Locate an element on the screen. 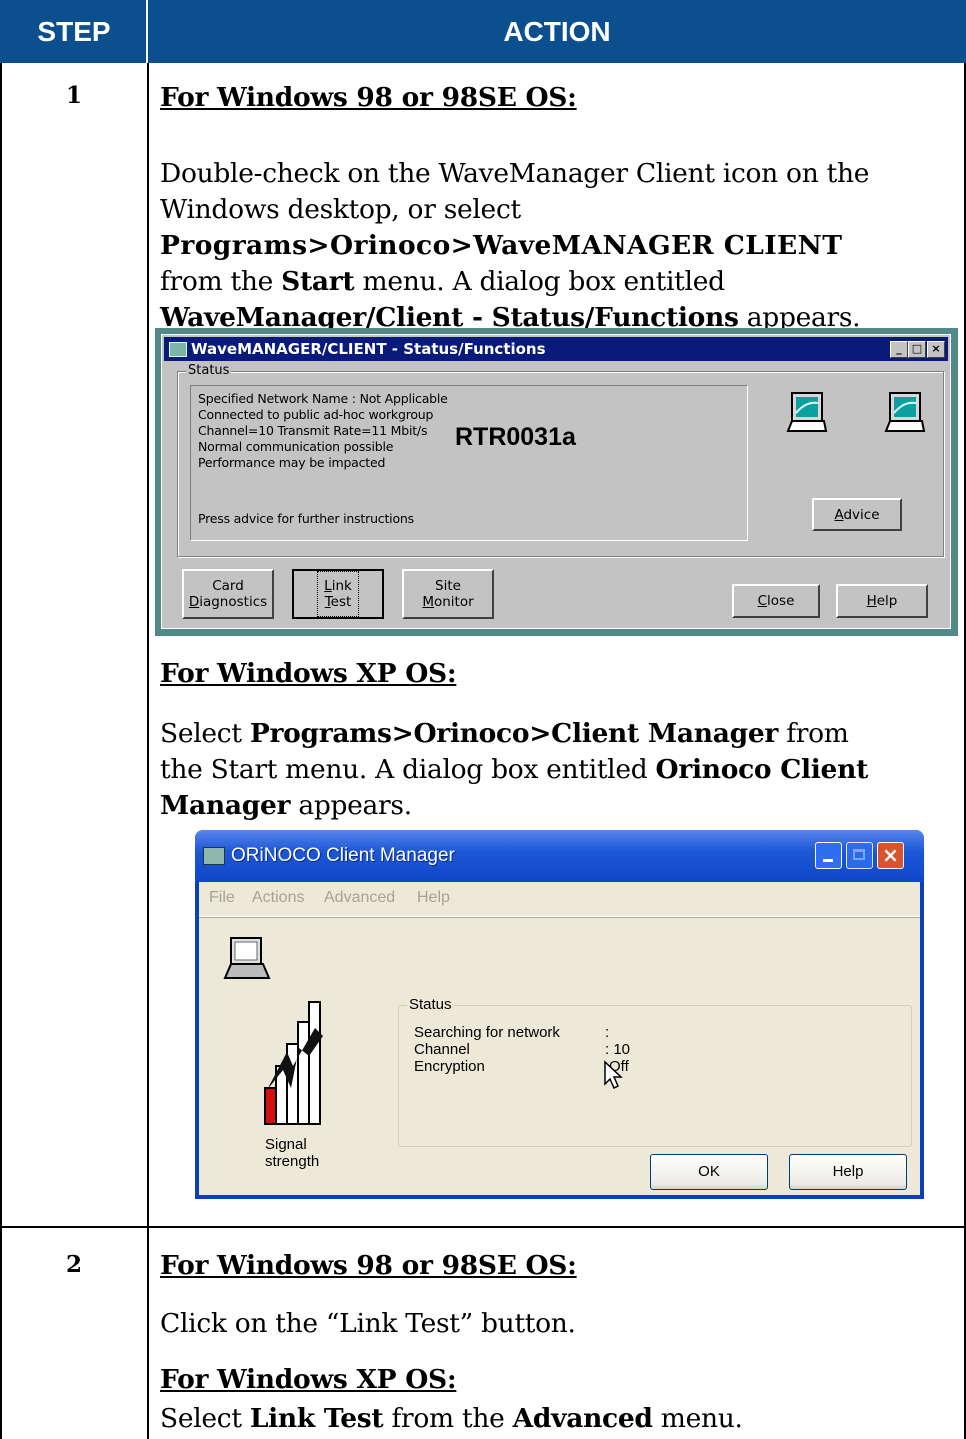 Image resolution: width=966 pixels, height=1439 pixels. close-button: Close is located at coordinates (776, 601).